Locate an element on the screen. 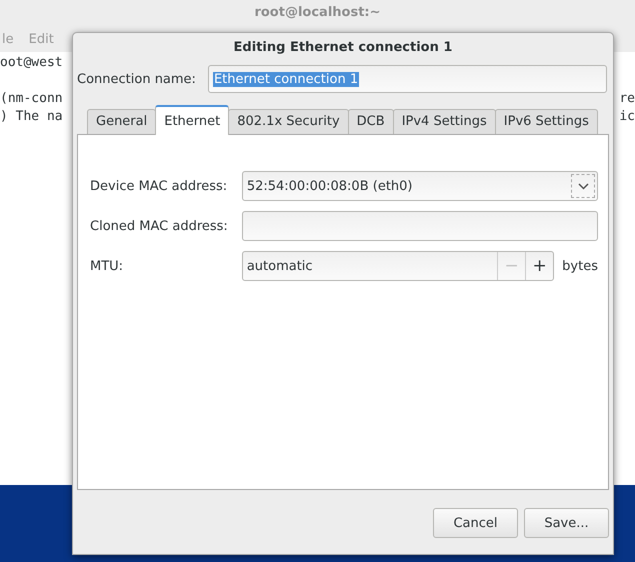 The image size is (635, 562). field-label: Device MAC address: is located at coordinates (159, 186).